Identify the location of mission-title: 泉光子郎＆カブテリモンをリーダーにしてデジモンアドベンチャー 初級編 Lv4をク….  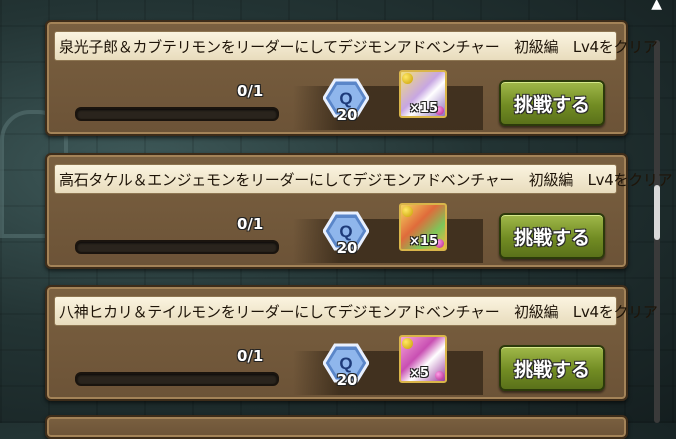
(358, 46).